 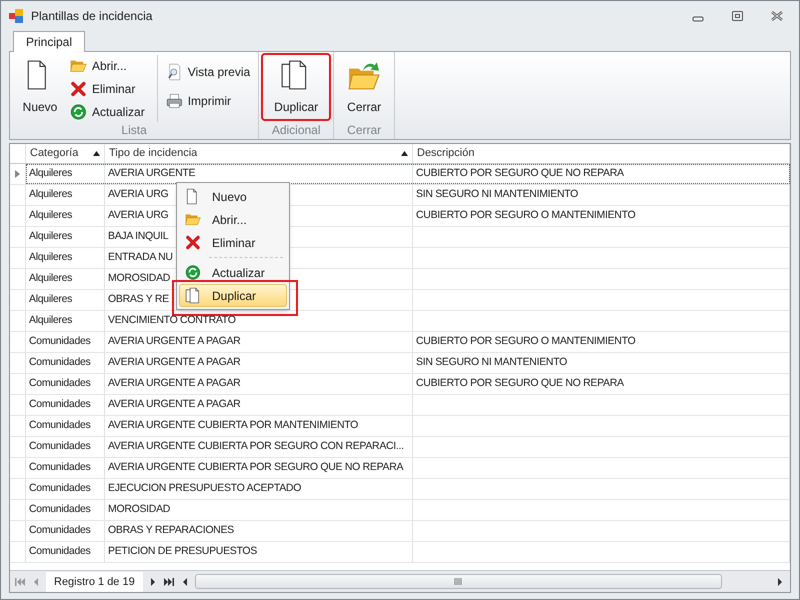 I want to click on last-record-icon, so click(x=168, y=581).